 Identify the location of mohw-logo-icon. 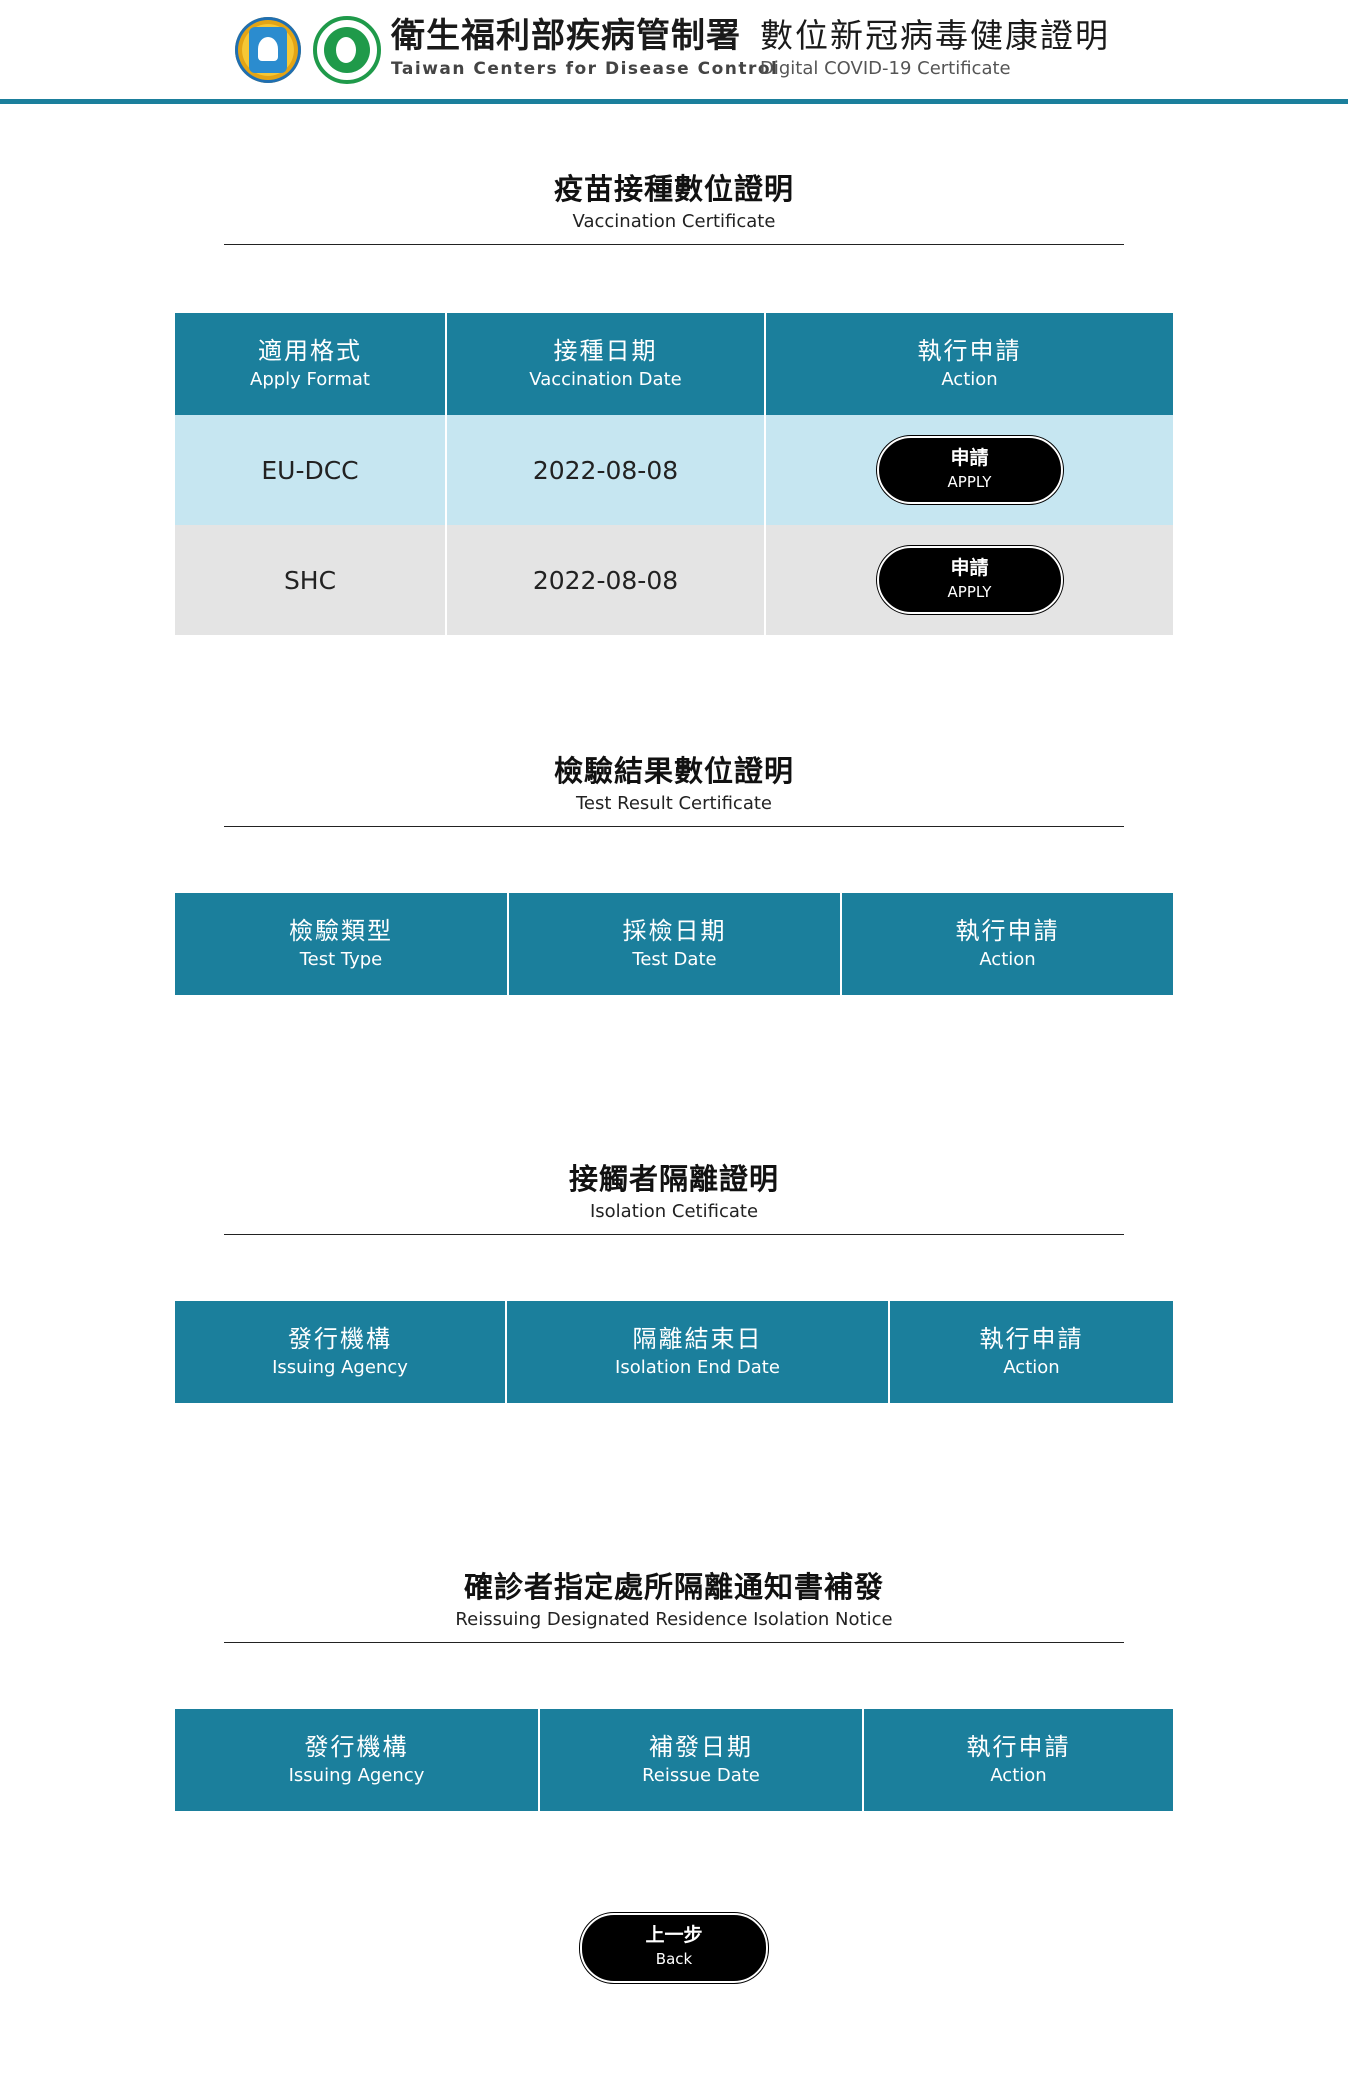
(268, 50).